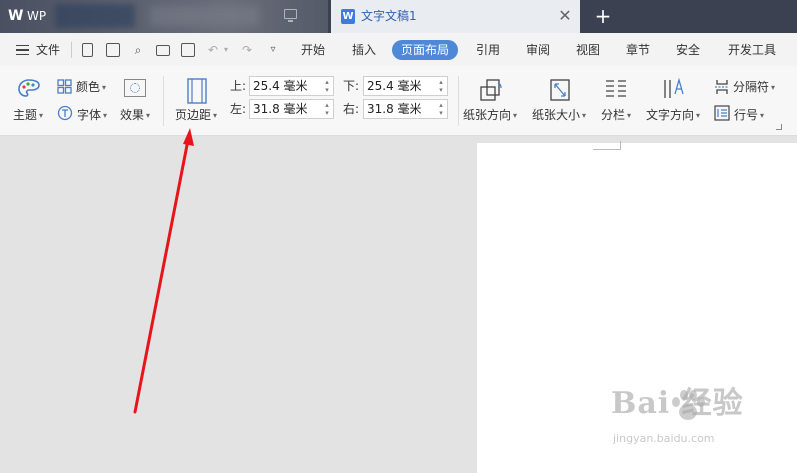  I want to click on redo-icon: ↷, so click(247, 50).